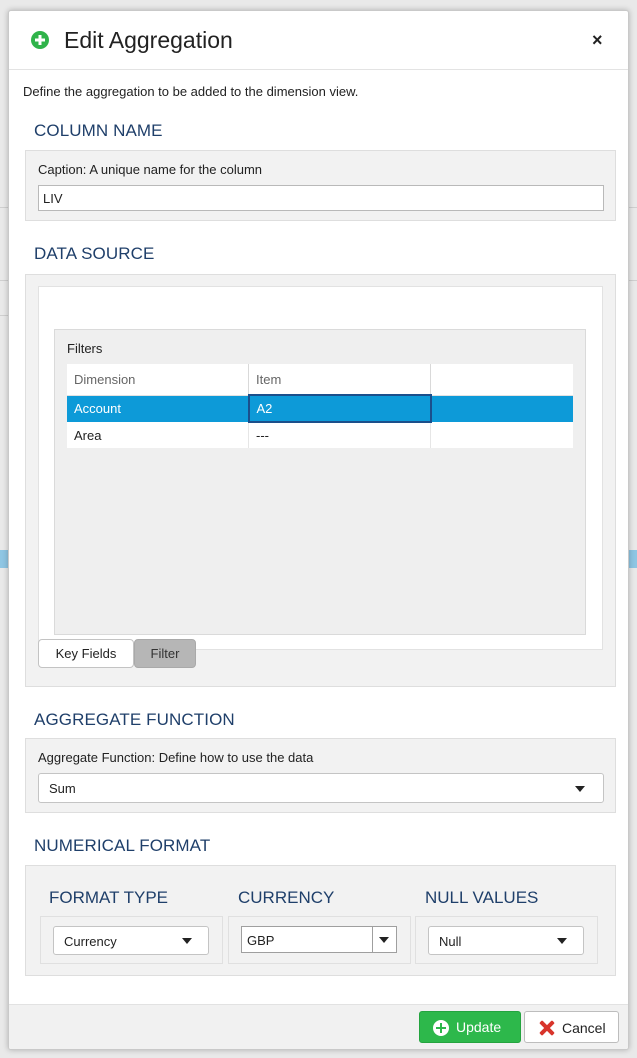 This screenshot has width=637, height=1058. Describe the element at coordinates (261, 940) in the screenshot. I see `currency-value: GBP` at that location.